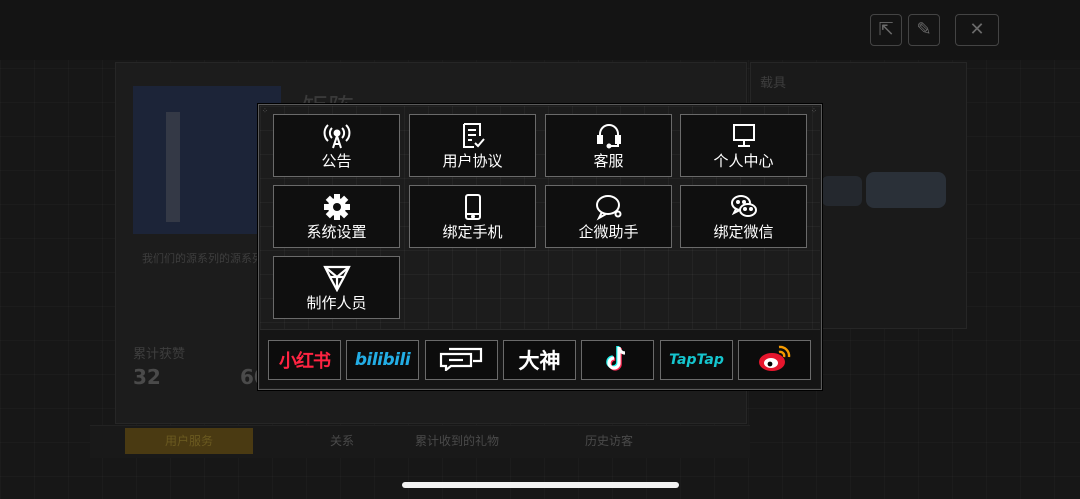 The image size is (1080, 499). I want to click on tile-label: 绑定手机, so click(472, 231).